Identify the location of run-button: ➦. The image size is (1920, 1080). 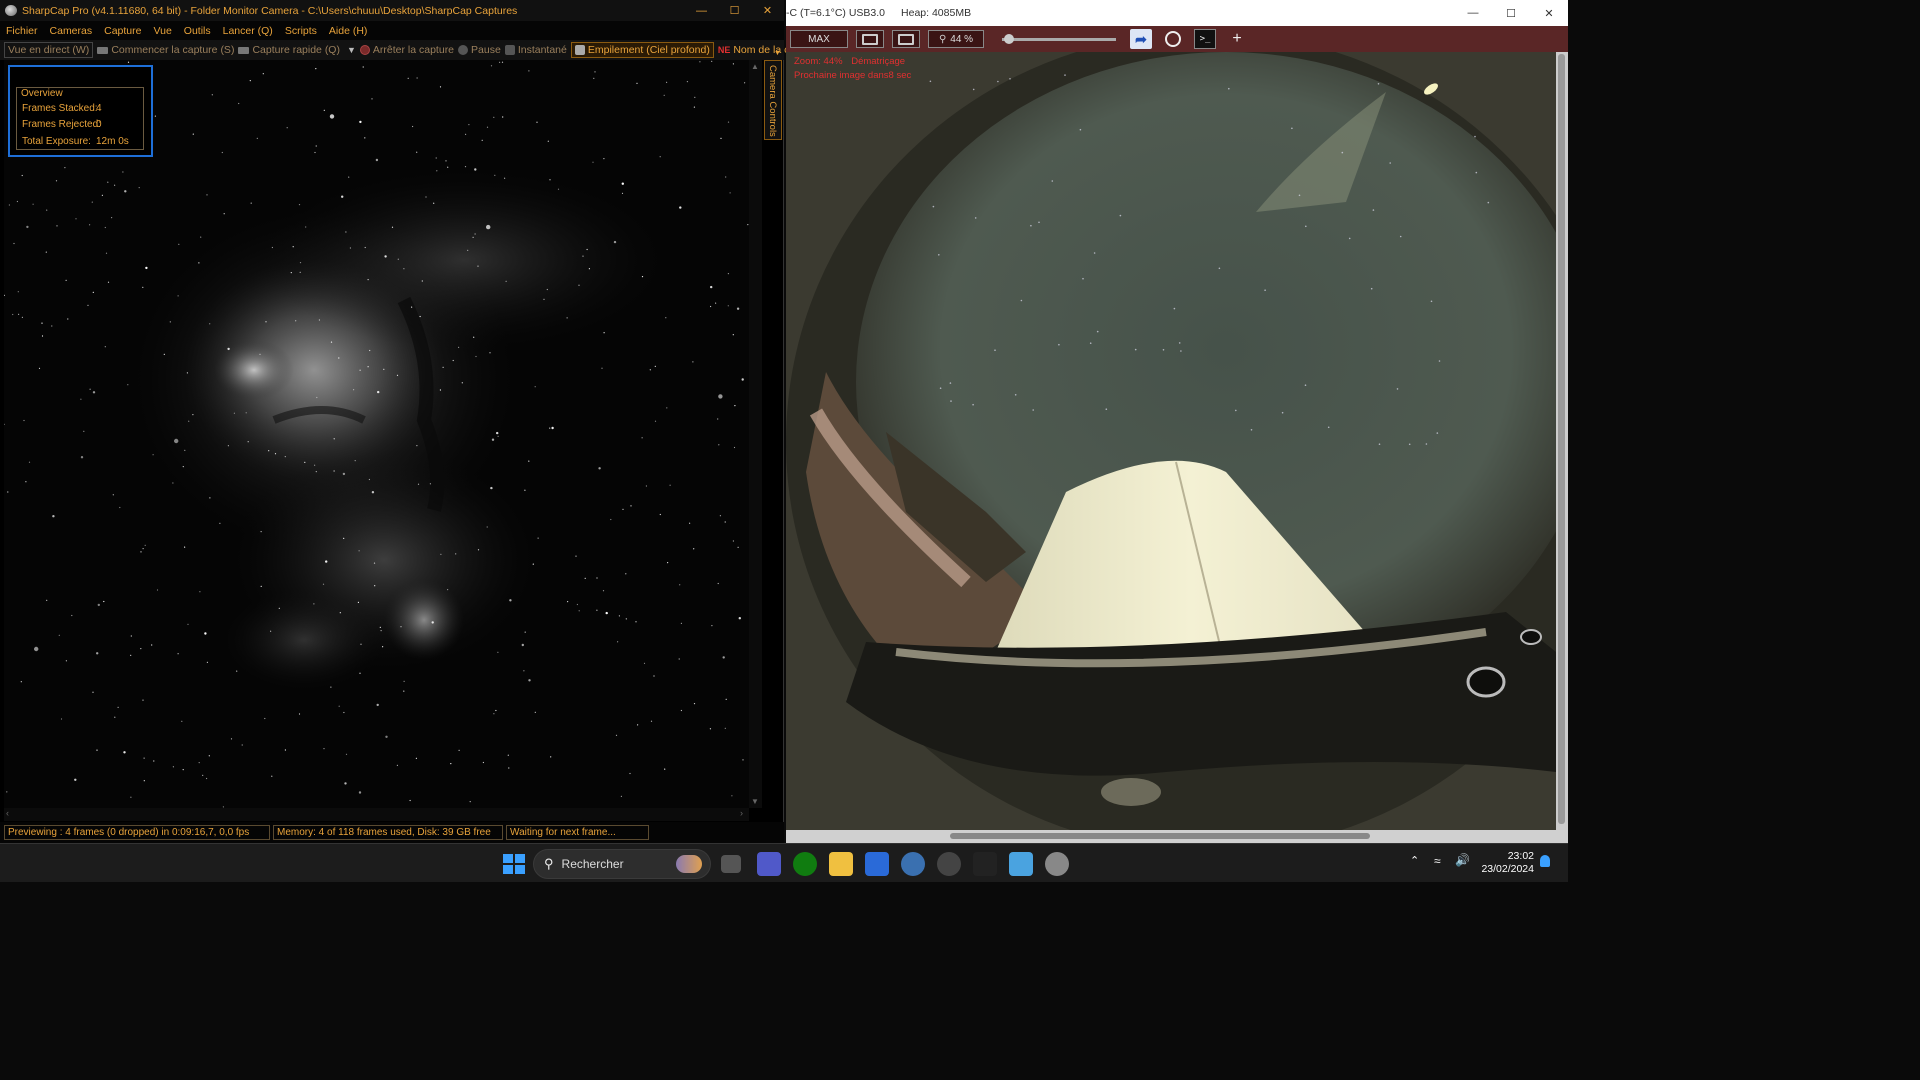
(1141, 39).